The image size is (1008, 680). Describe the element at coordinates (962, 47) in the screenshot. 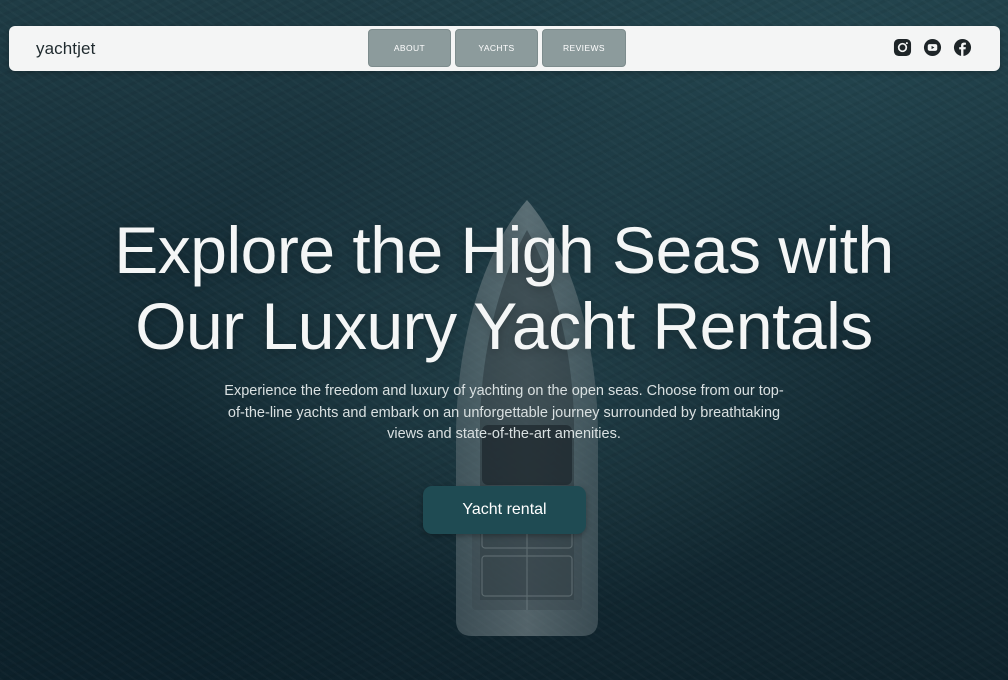

I see `facebook-icon` at that location.